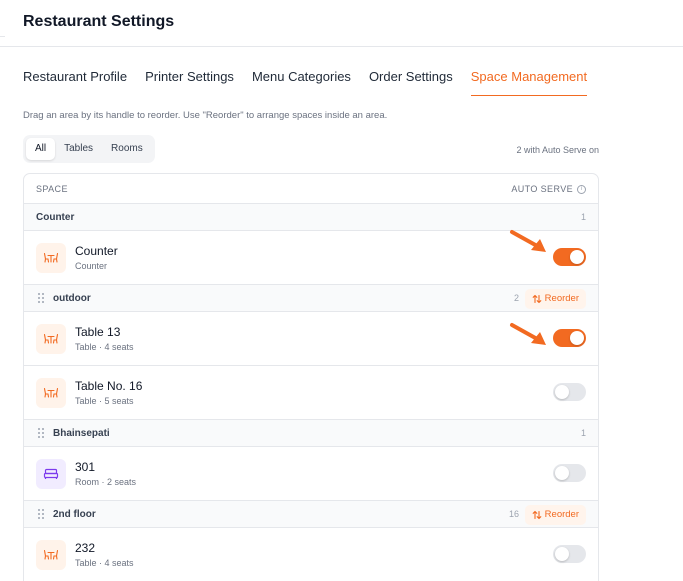  I want to click on space-details: Room · 2 seats, so click(106, 482).